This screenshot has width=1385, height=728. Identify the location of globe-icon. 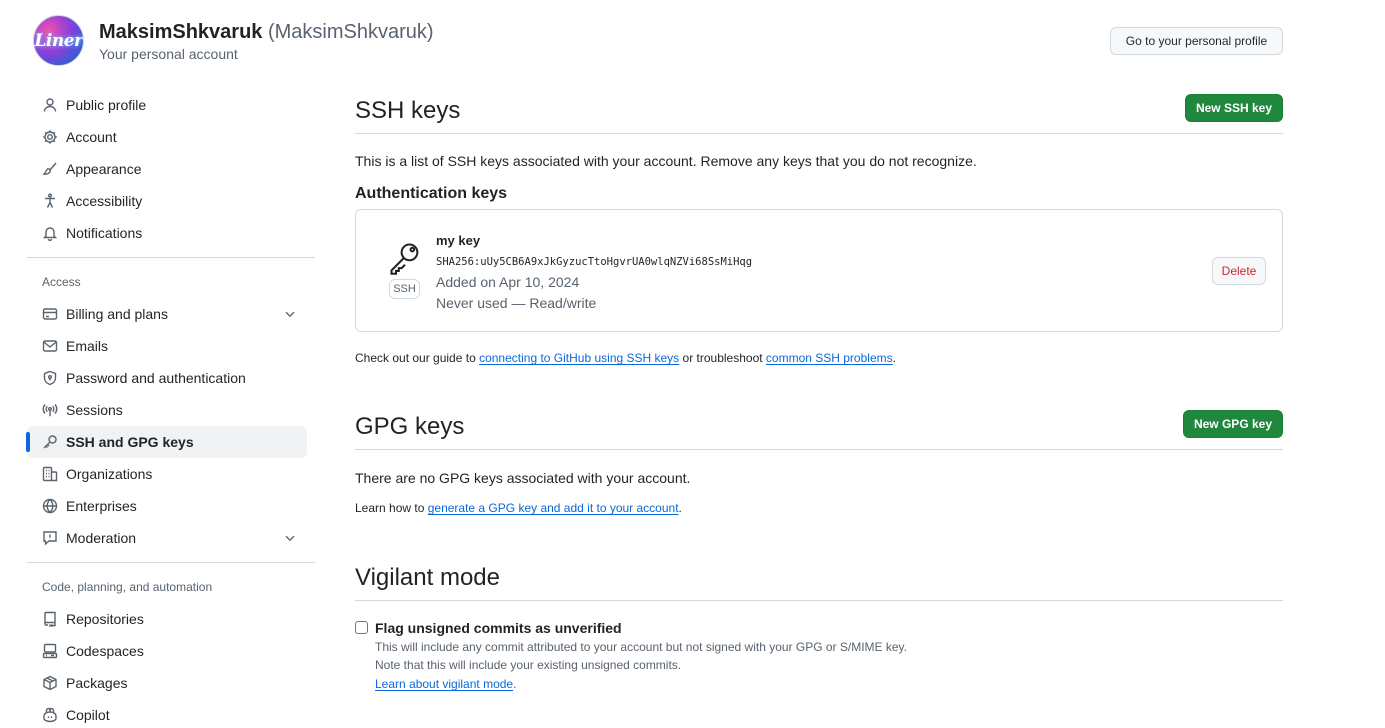
(50, 506).